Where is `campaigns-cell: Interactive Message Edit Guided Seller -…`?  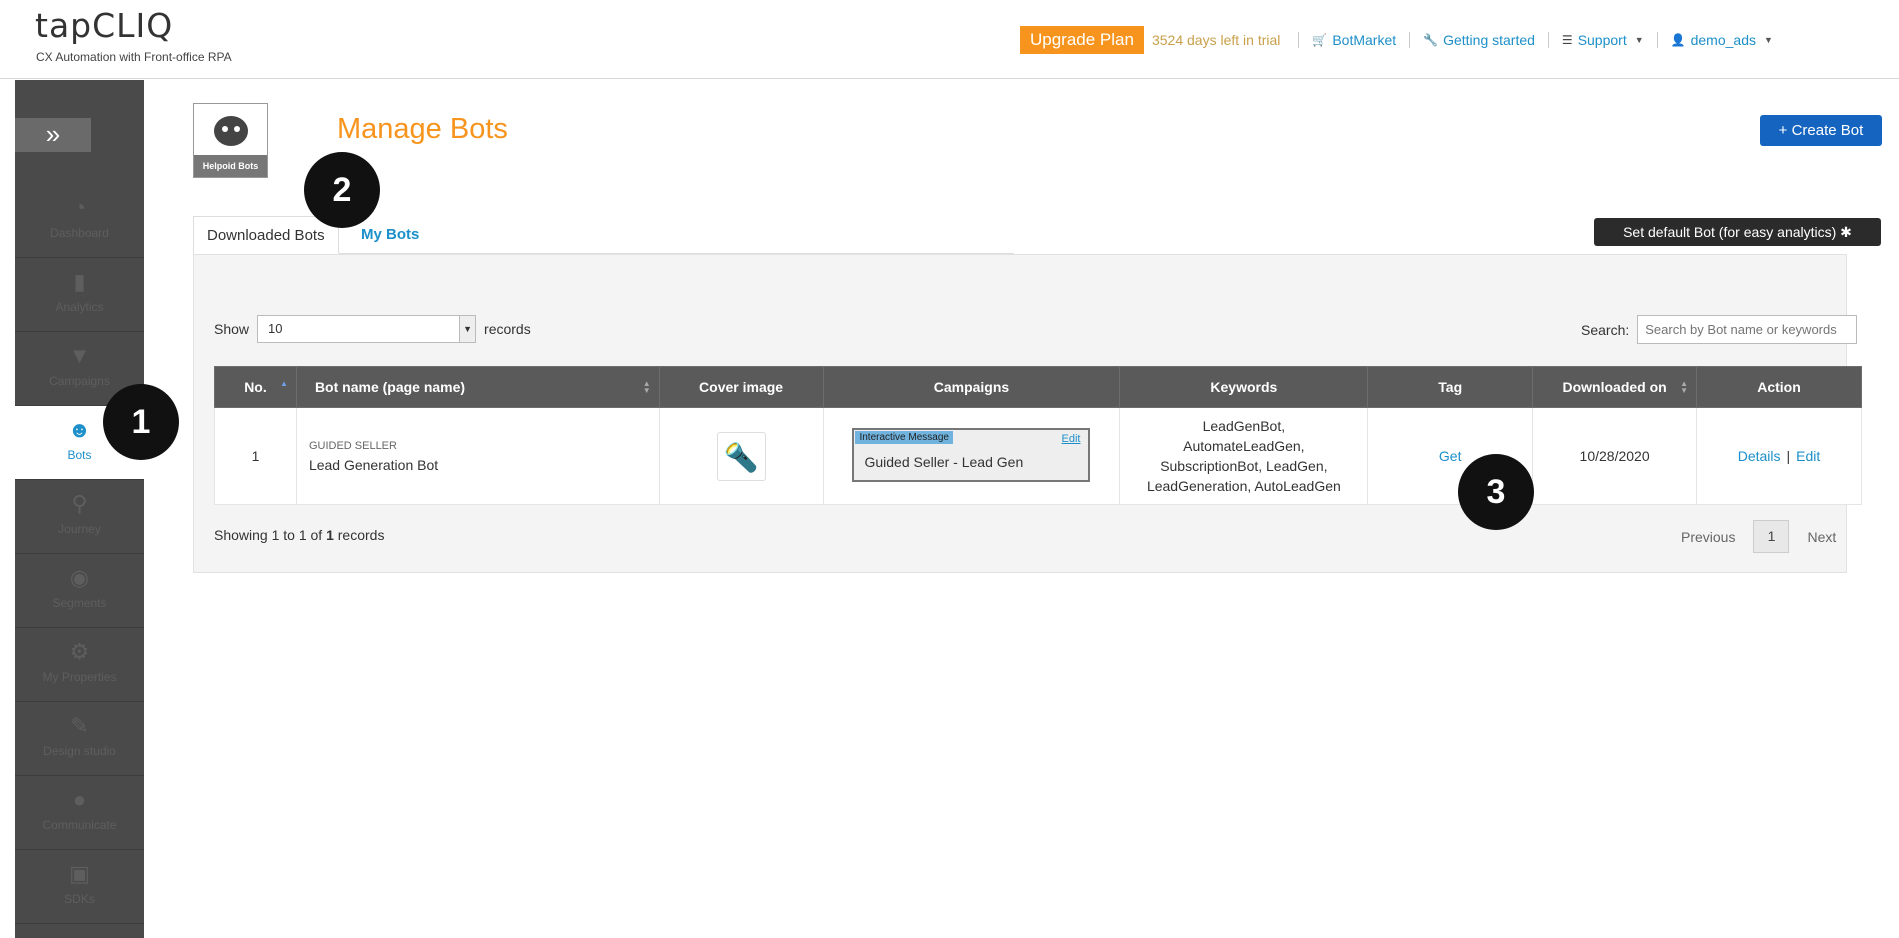
campaigns-cell: Interactive Message Edit Guided Seller -… is located at coordinates (971, 456).